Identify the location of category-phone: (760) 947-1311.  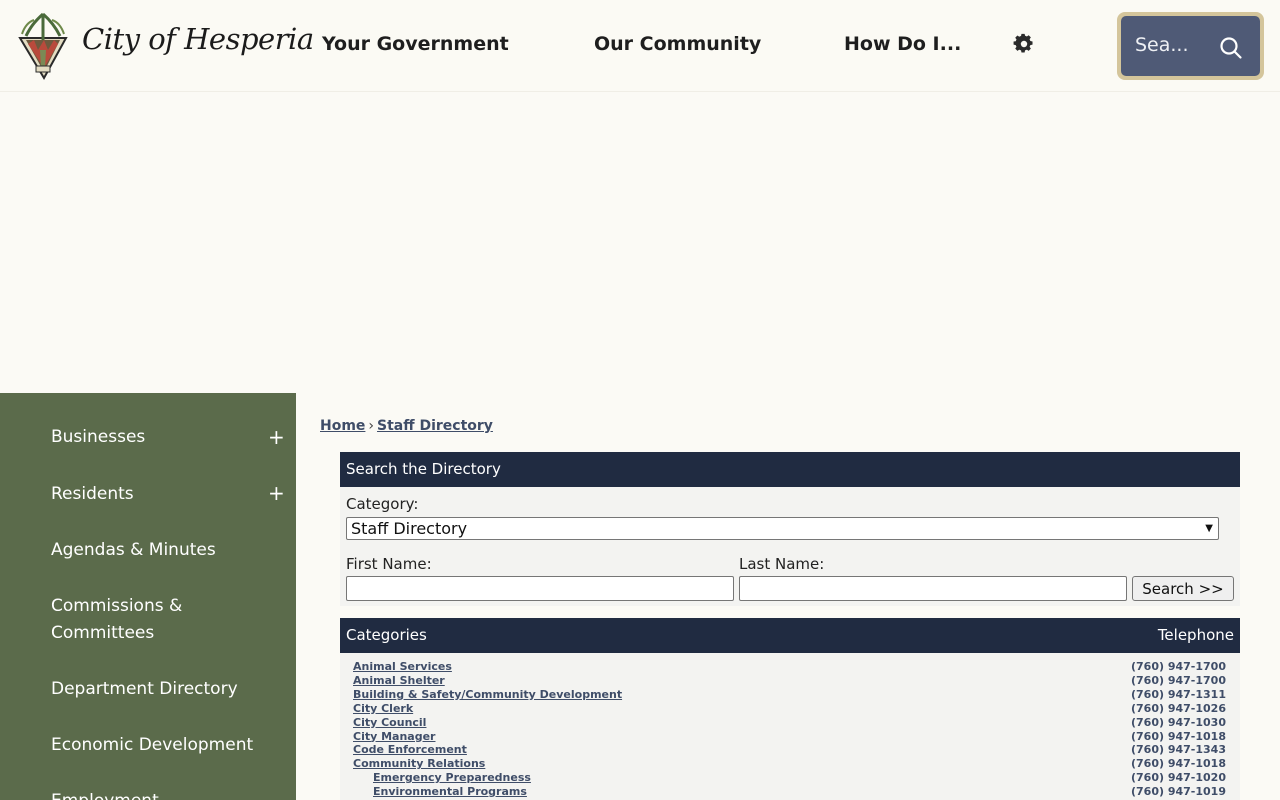
(1178, 694).